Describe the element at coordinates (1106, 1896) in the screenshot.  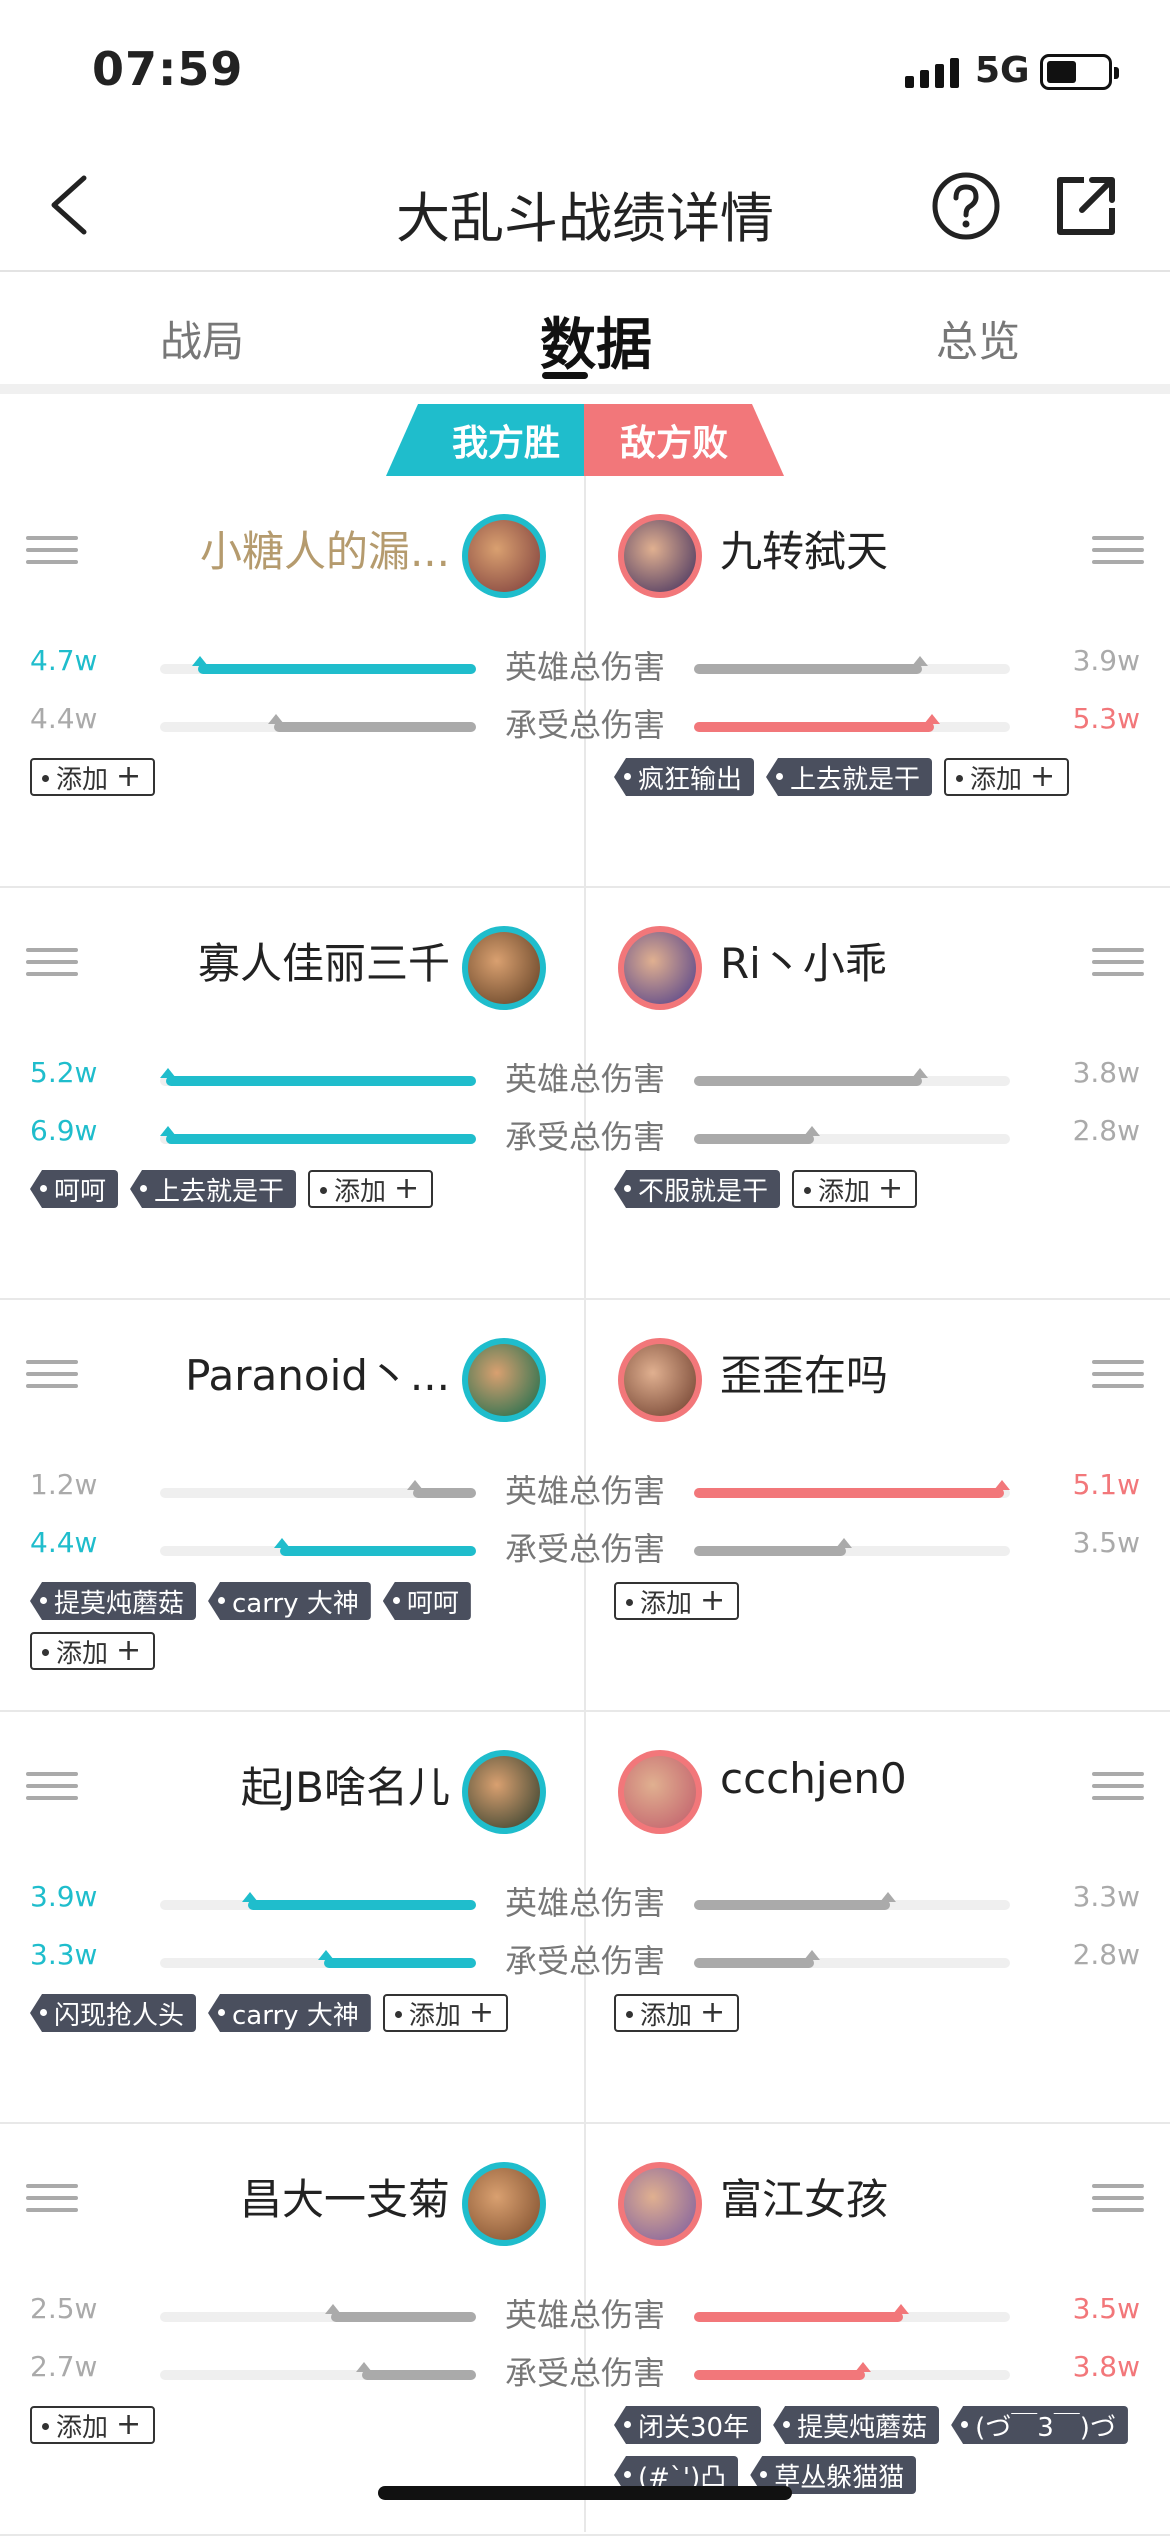
I see `stat-value-right: 3.3w` at that location.